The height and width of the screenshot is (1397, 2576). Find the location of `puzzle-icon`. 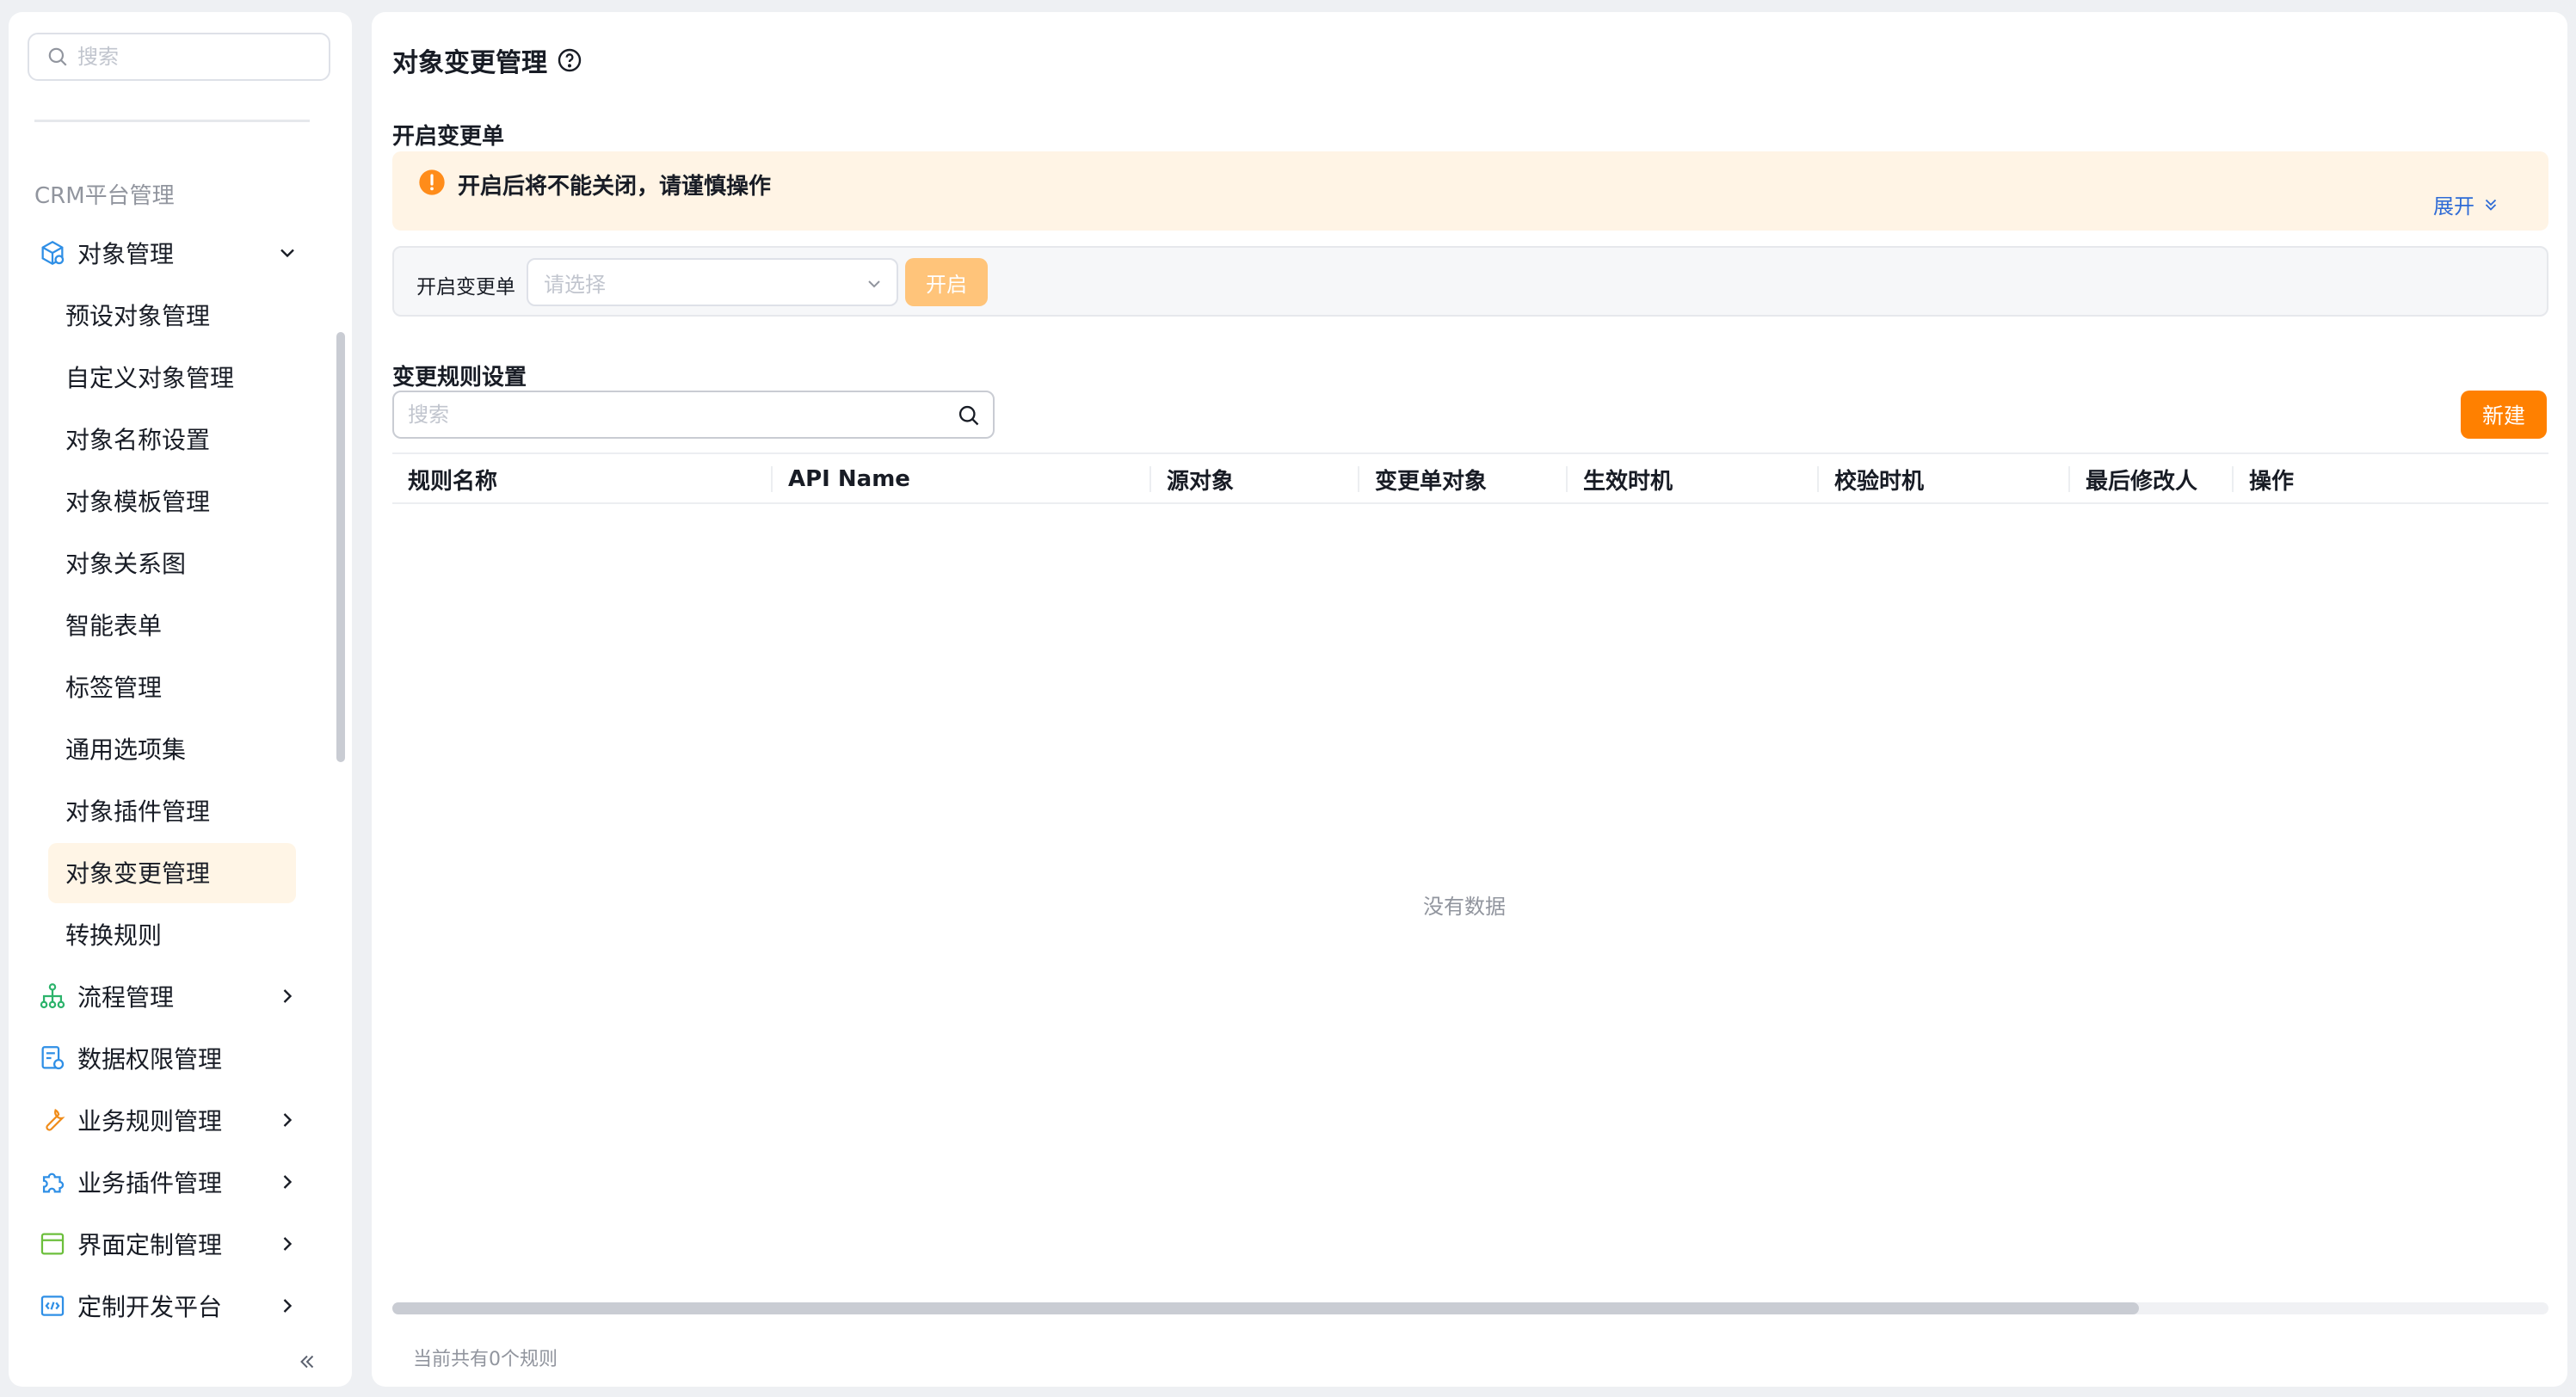

puzzle-icon is located at coordinates (52, 1182).